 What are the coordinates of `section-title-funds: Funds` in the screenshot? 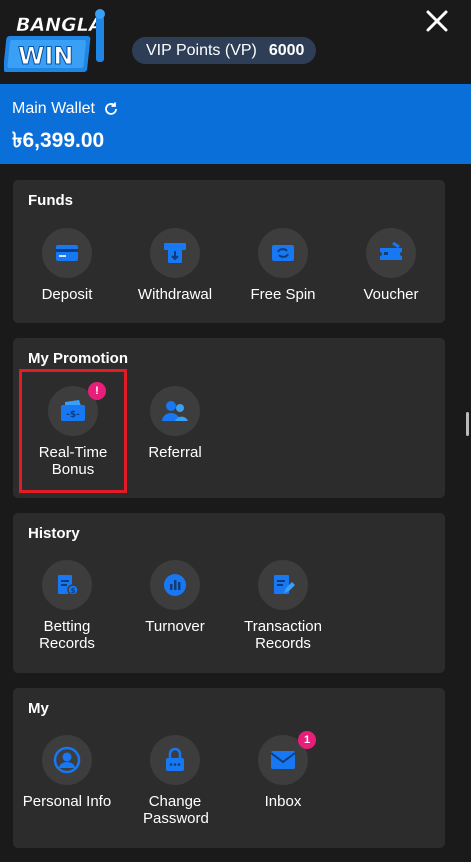 It's located at (50, 200).